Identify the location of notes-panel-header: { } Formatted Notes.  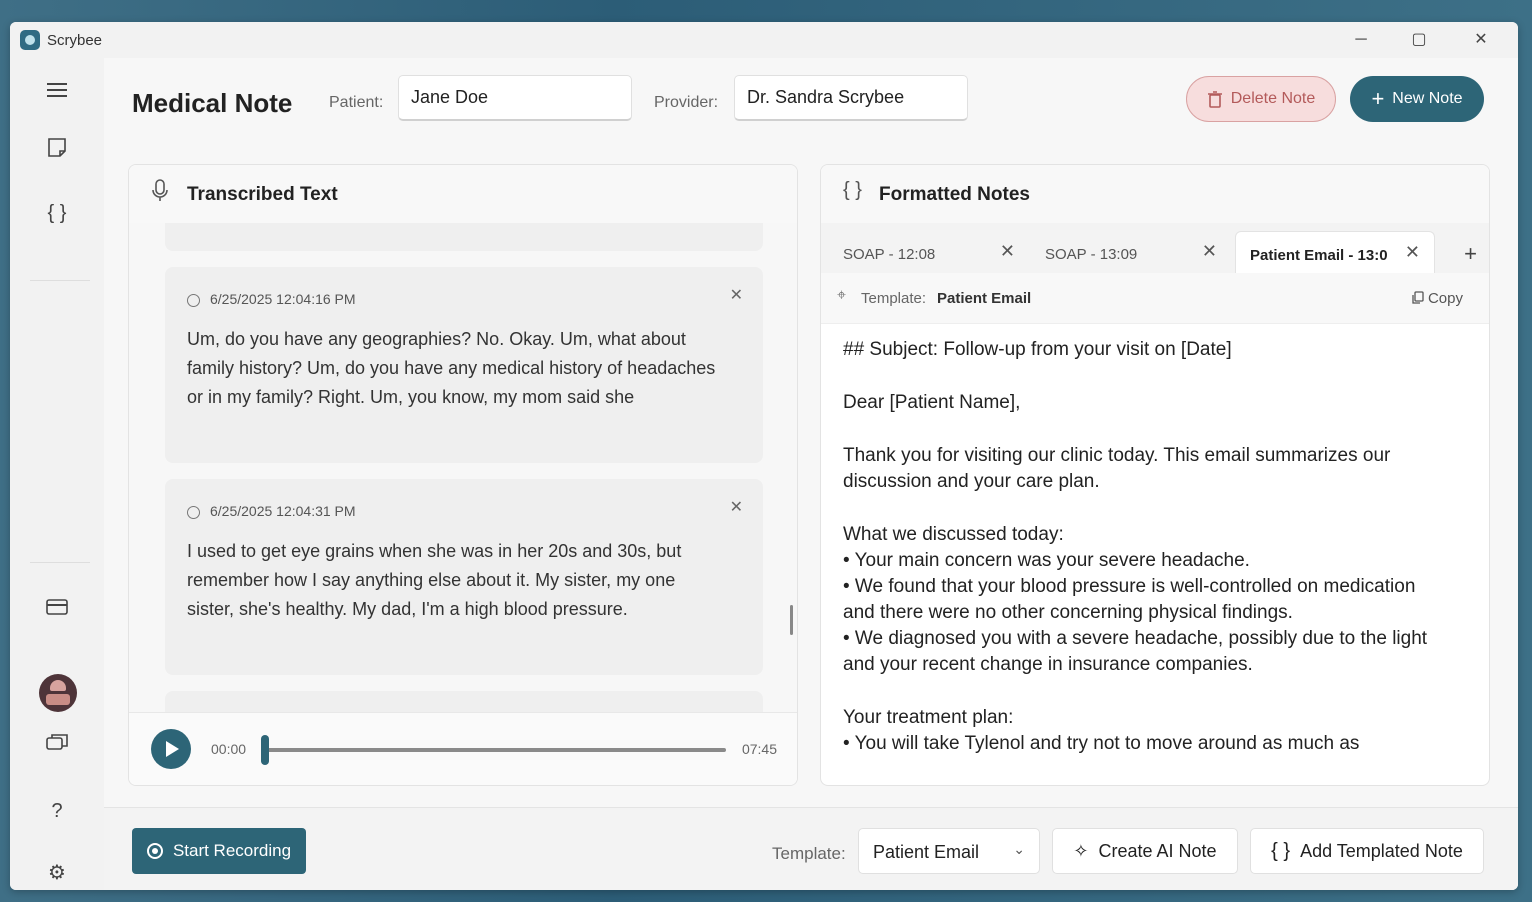
(1155, 194).